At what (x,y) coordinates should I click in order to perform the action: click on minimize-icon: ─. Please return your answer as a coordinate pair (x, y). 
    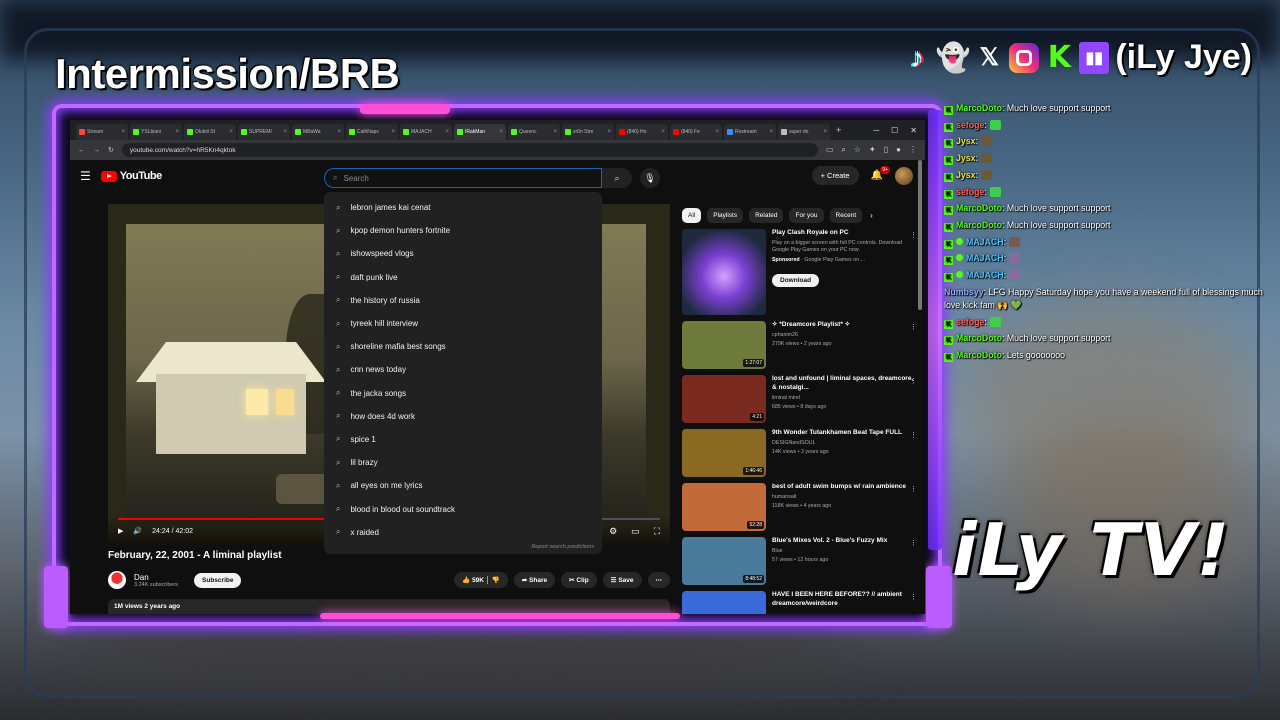
    Looking at the image, I should click on (876, 130).